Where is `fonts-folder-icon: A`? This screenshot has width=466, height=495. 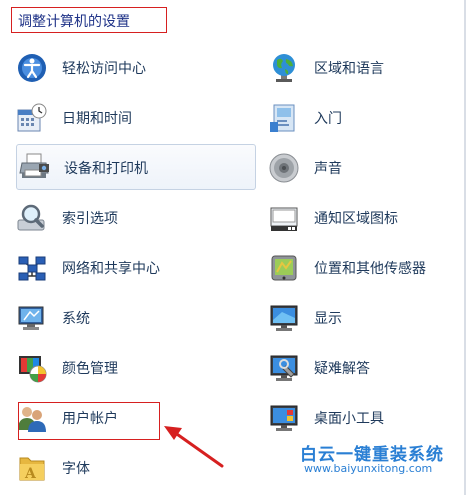 fonts-folder-icon: A is located at coordinates (32, 468).